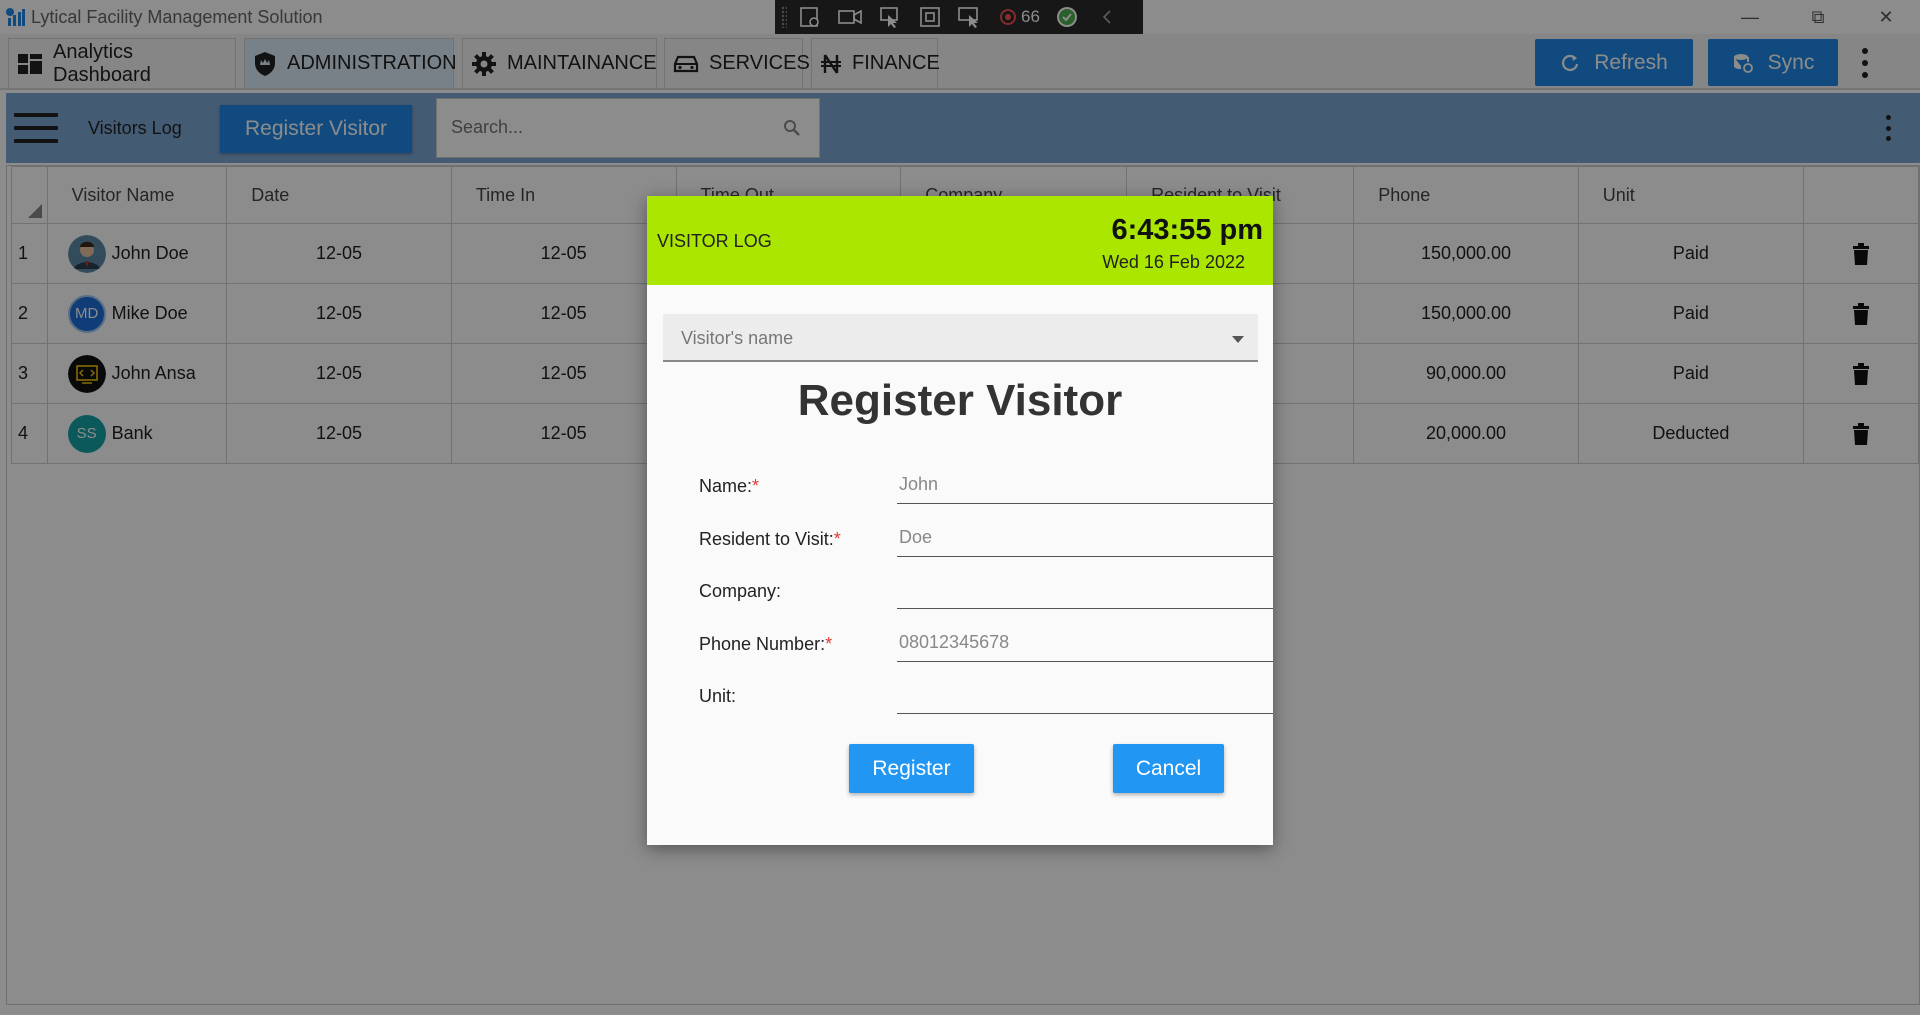  I want to click on name-field: John, so click(1085, 484).